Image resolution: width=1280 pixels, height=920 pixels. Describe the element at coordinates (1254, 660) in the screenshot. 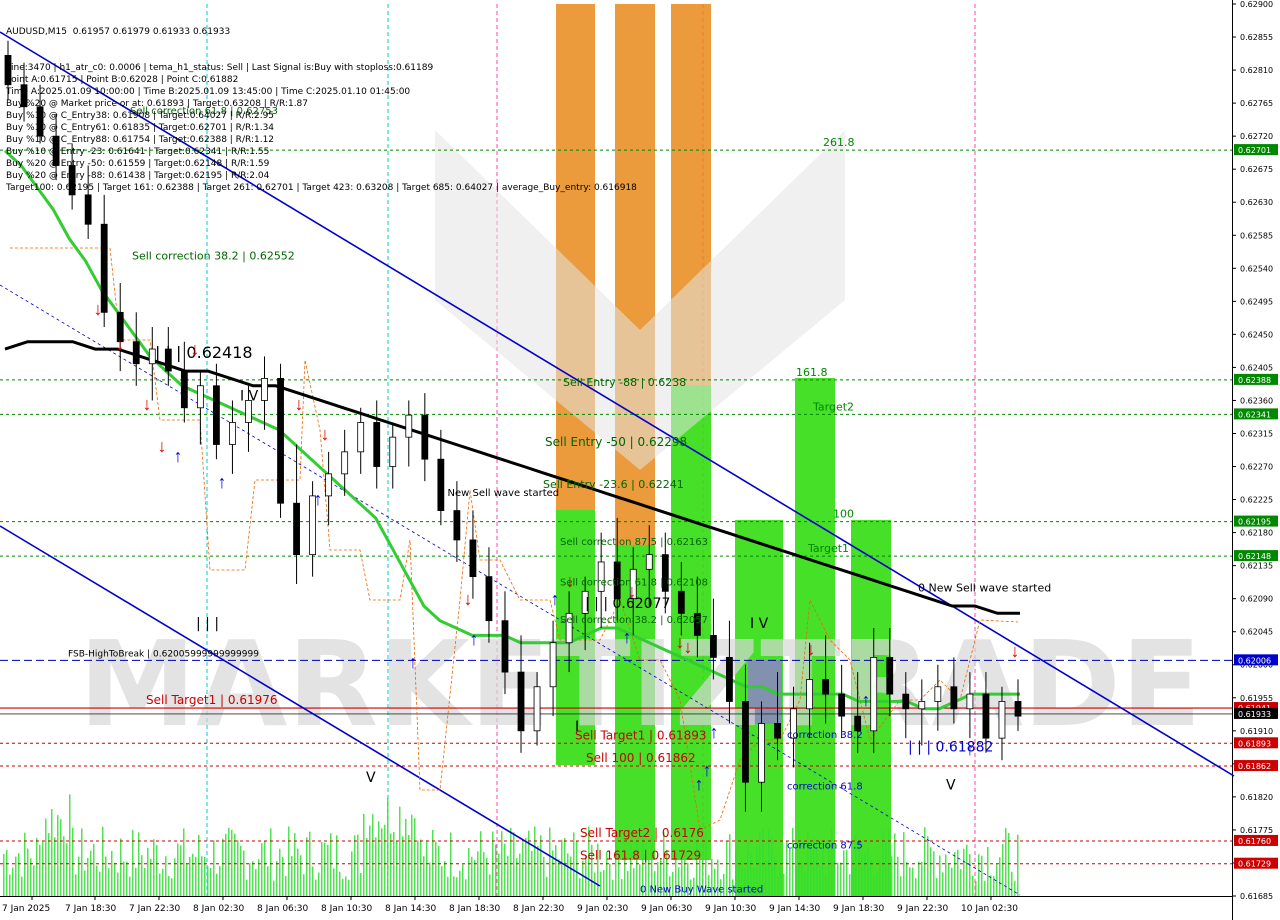

I see `price-badge-label: 0.62006` at that location.